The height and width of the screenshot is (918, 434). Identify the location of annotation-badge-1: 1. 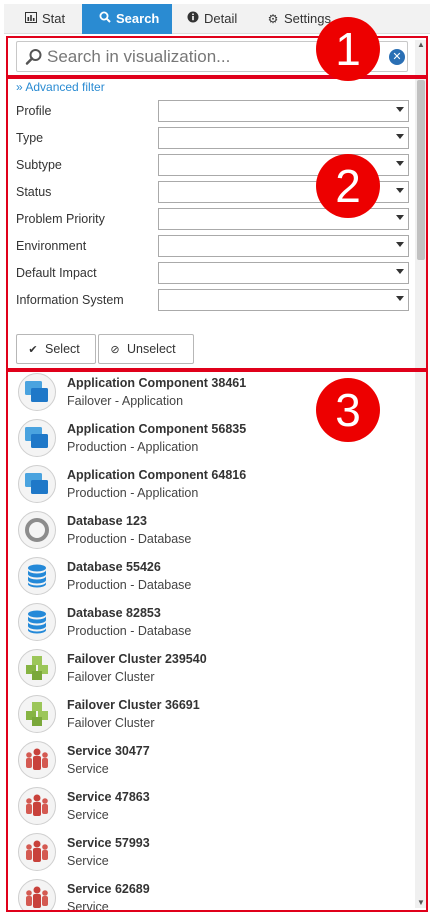
(348, 49).